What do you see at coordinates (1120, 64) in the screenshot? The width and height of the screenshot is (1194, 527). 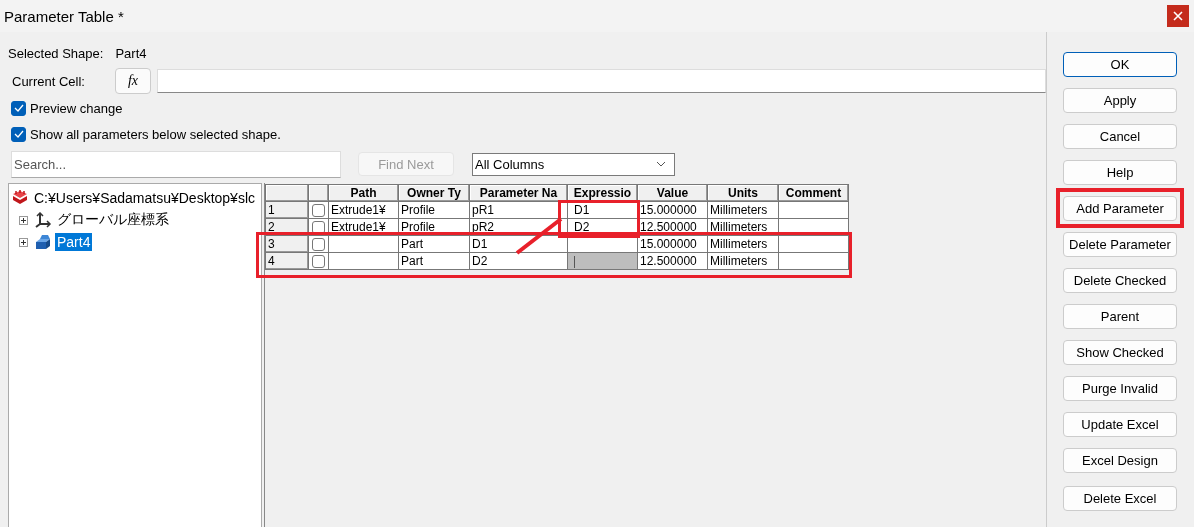 I see `dialog-button: OK` at bounding box center [1120, 64].